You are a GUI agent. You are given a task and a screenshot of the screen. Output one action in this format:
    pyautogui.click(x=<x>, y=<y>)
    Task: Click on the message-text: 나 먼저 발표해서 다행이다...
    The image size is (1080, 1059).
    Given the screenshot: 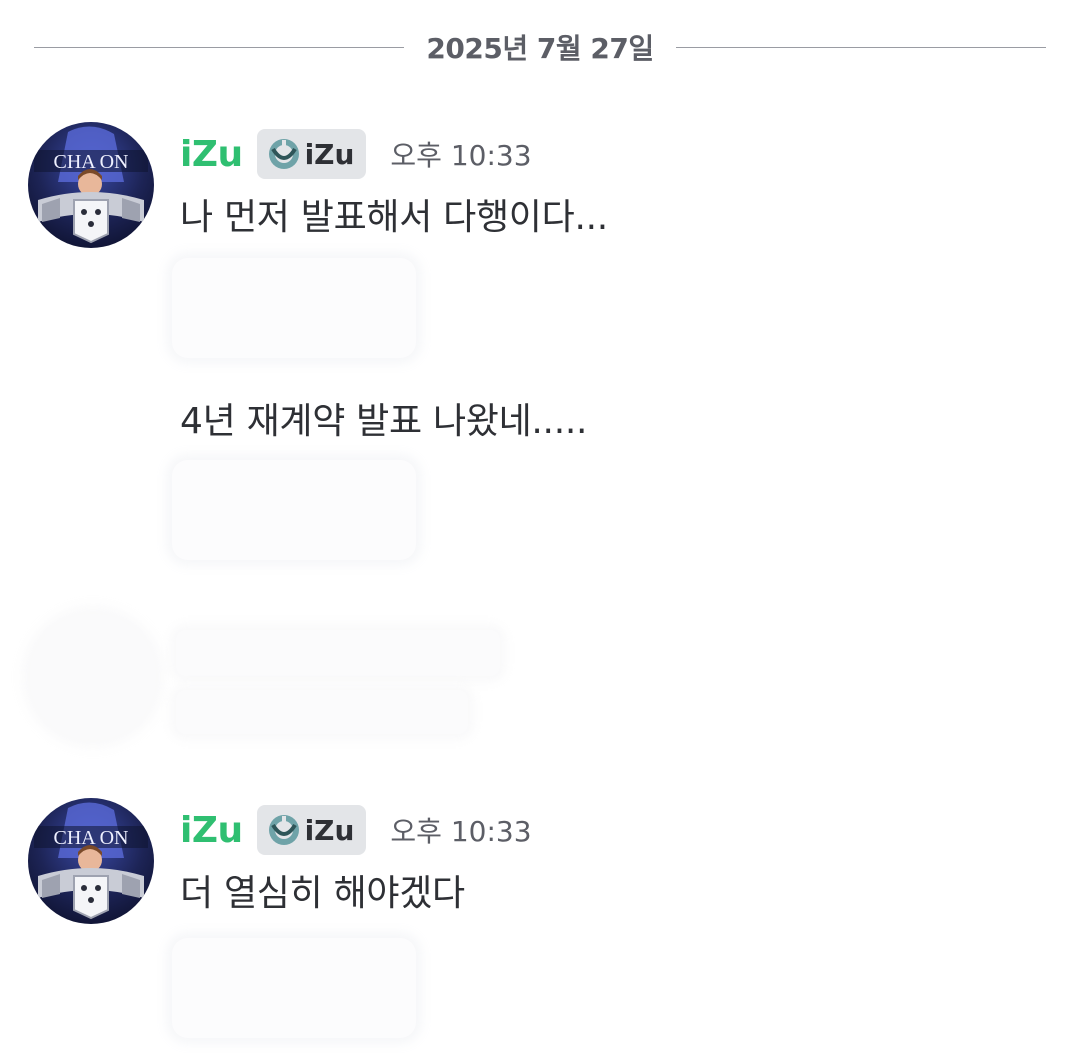 What is the action you would take?
    pyautogui.click(x=394, y=217)
    